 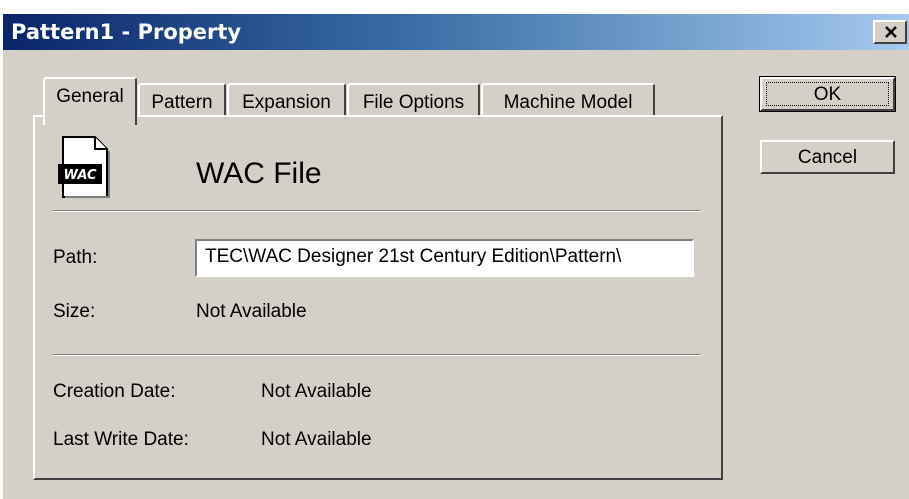 What do you see at coordinates (126, 32) in the screenshot?
I see `window-title: Pattern1 - Property` at bounding box center [126, 32].